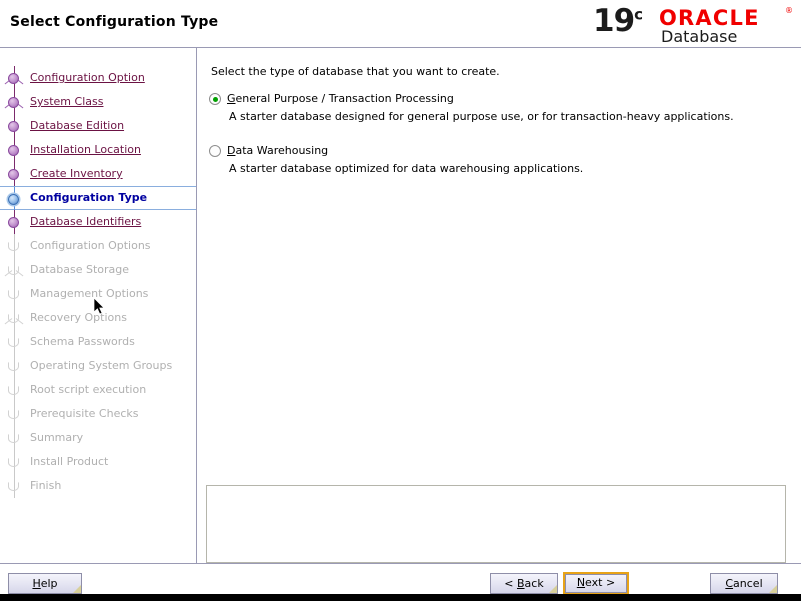 The width and height of the screenshot is (801, 601). What do you see at coordinates (86, 221) in the screenshot?
I see `sidebar-item-label: Database Identifiers` at bounding box center [86, 221].